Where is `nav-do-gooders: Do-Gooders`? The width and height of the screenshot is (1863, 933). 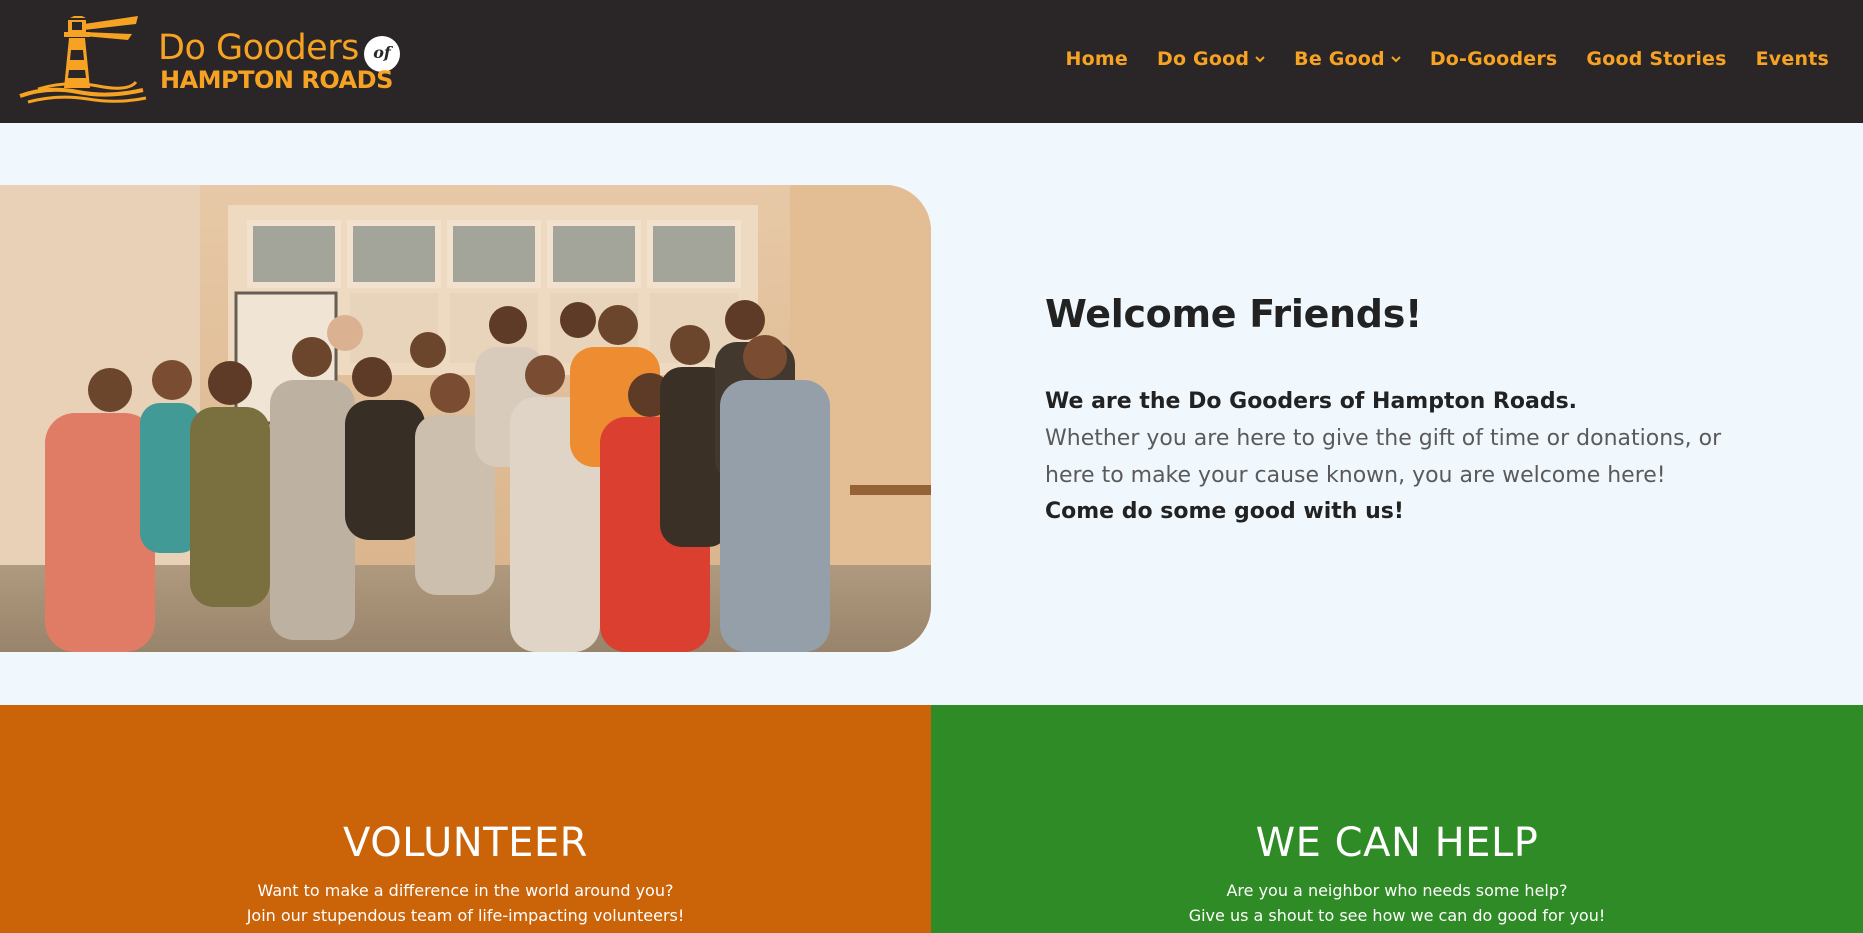 nav-do-gooders: Do-Gooders is located at coordinates (1494, 59).